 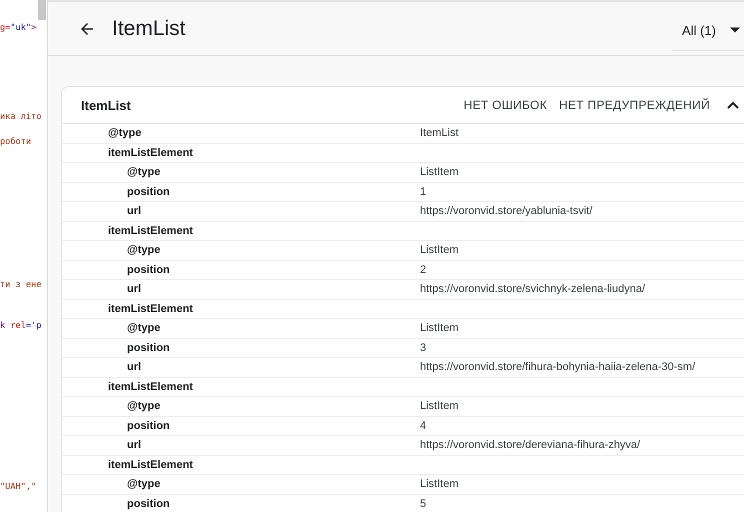 I want to click on filter-dropdown: All (1), so click(x=708, y=30).